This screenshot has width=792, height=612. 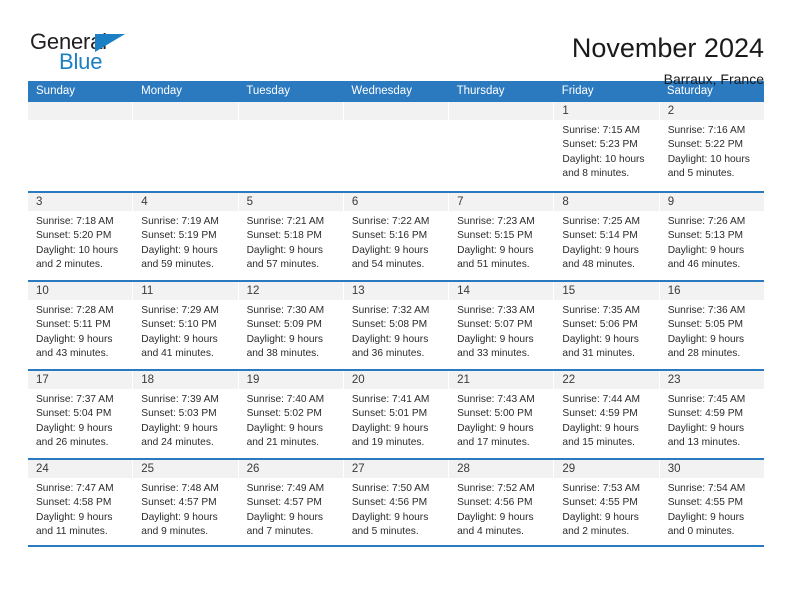 What do you see at coordinates (389, 325) in the screenshot?
I see `sunset-text: Sunset: 5:08 PM` at bounding box center [389, 325].